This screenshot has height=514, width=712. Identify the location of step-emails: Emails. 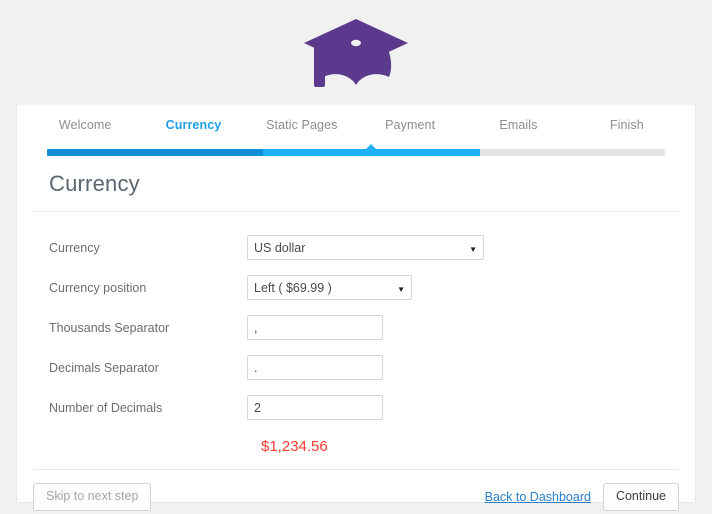
(518, 125).